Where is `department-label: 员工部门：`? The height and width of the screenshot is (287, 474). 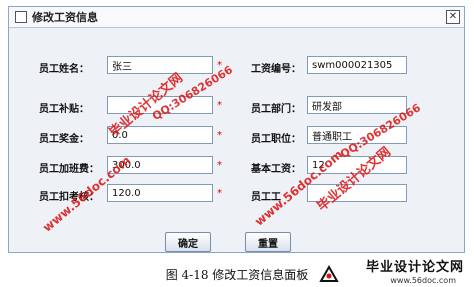 department-label: 员工部门： is located at coordinates (276, 109).